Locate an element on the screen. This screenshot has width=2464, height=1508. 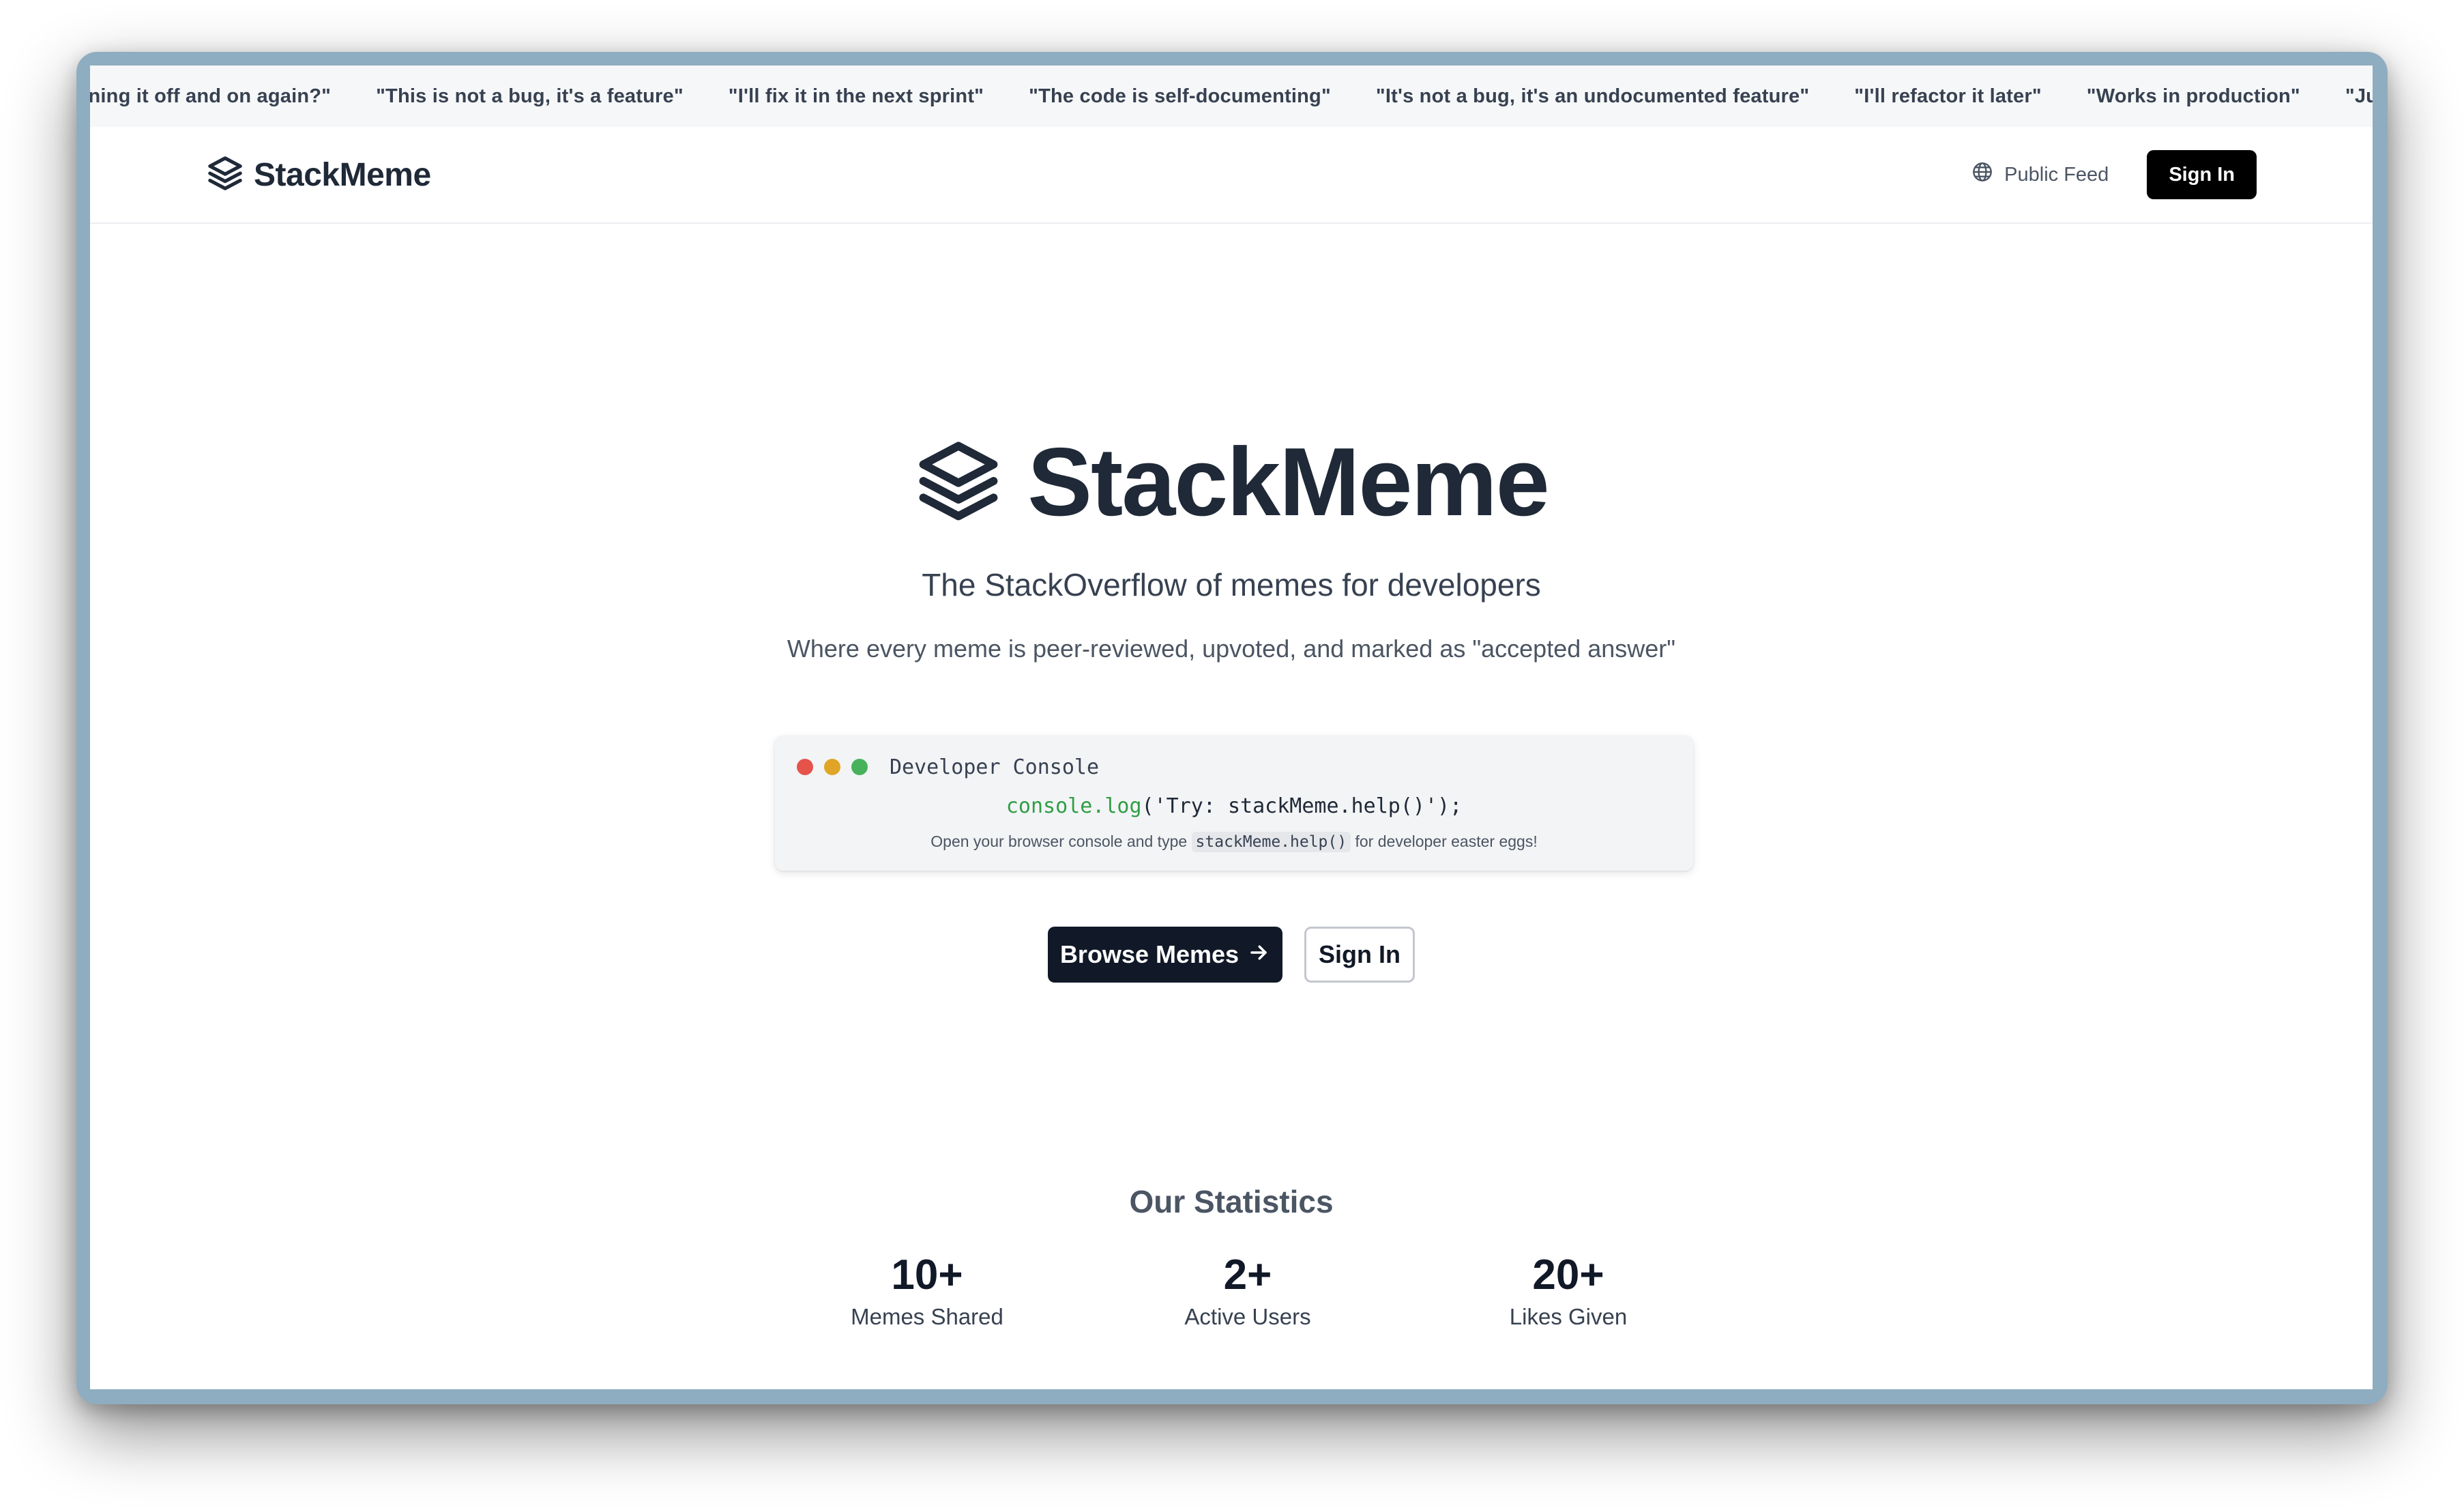
stat-active-users: 2+ Active Users is located at coordinates (1247, 1291).